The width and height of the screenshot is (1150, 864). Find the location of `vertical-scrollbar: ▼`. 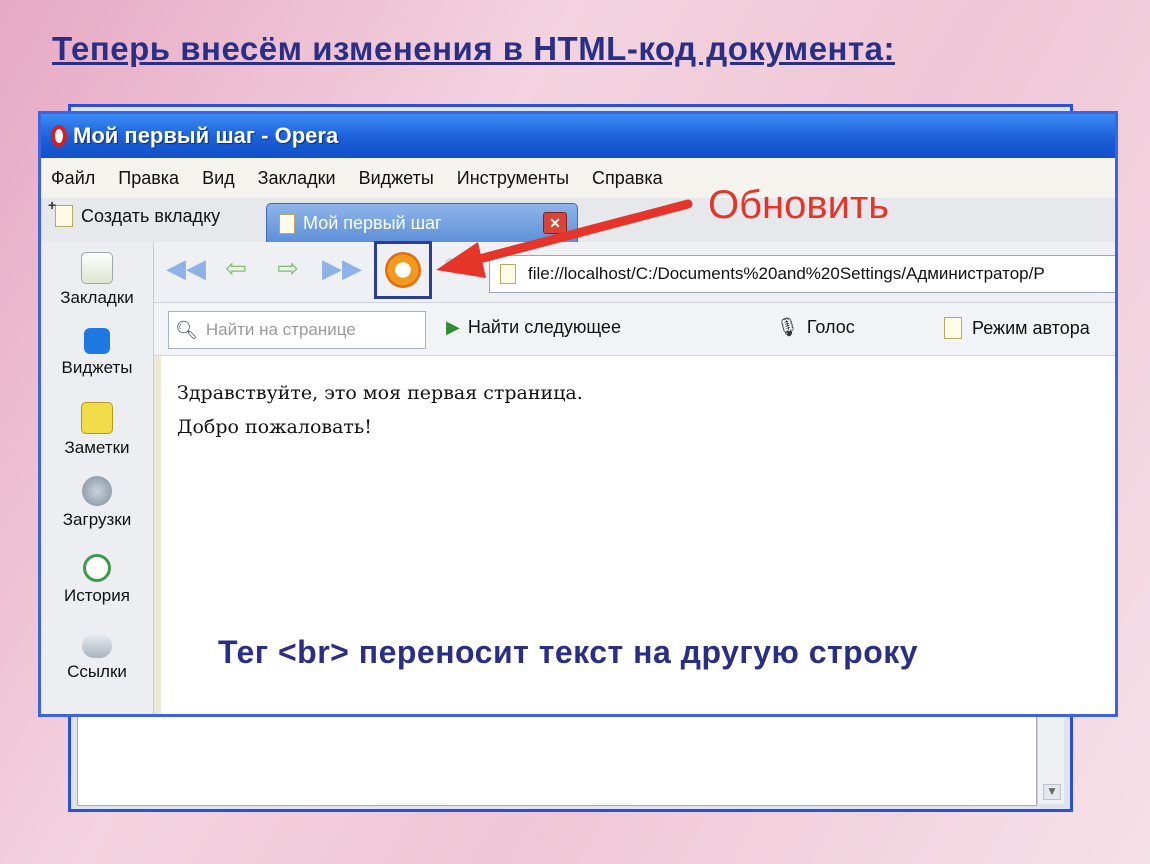

vertical-scrollbar: ▼ is located at coordinates (1050, 758).